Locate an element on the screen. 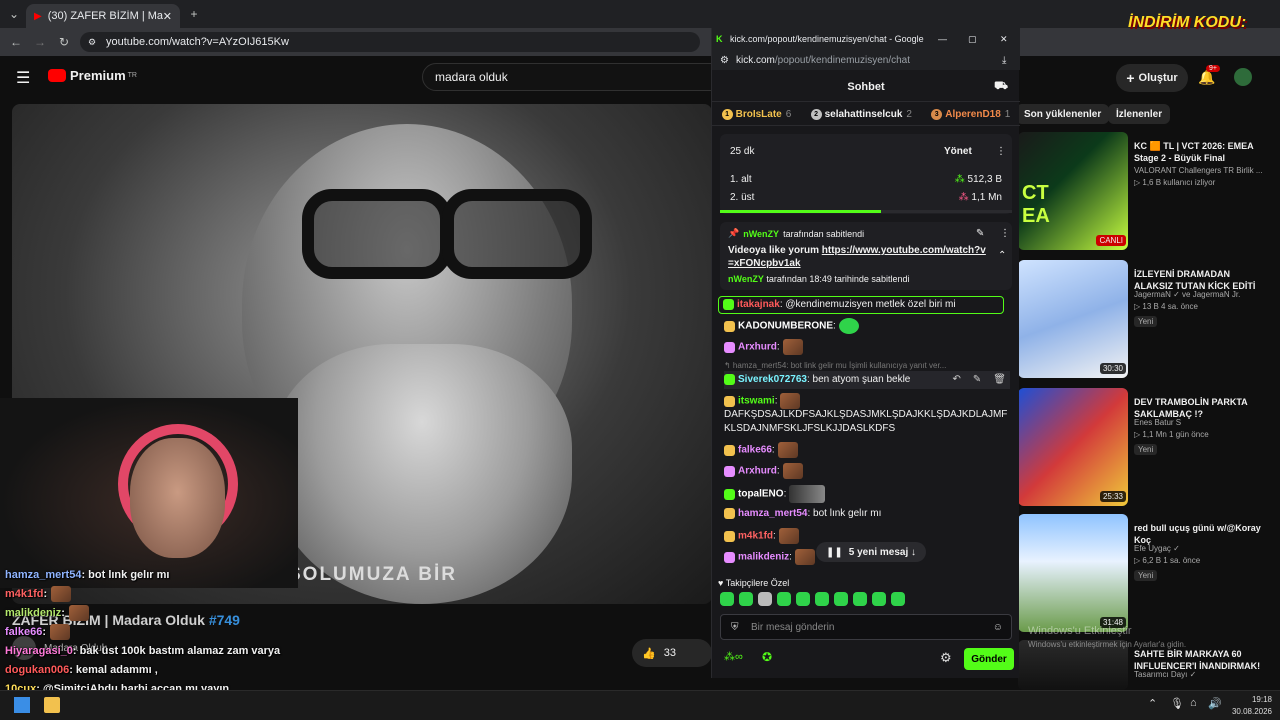  pin-icon: ✎ is located at coordinates (977, 379).